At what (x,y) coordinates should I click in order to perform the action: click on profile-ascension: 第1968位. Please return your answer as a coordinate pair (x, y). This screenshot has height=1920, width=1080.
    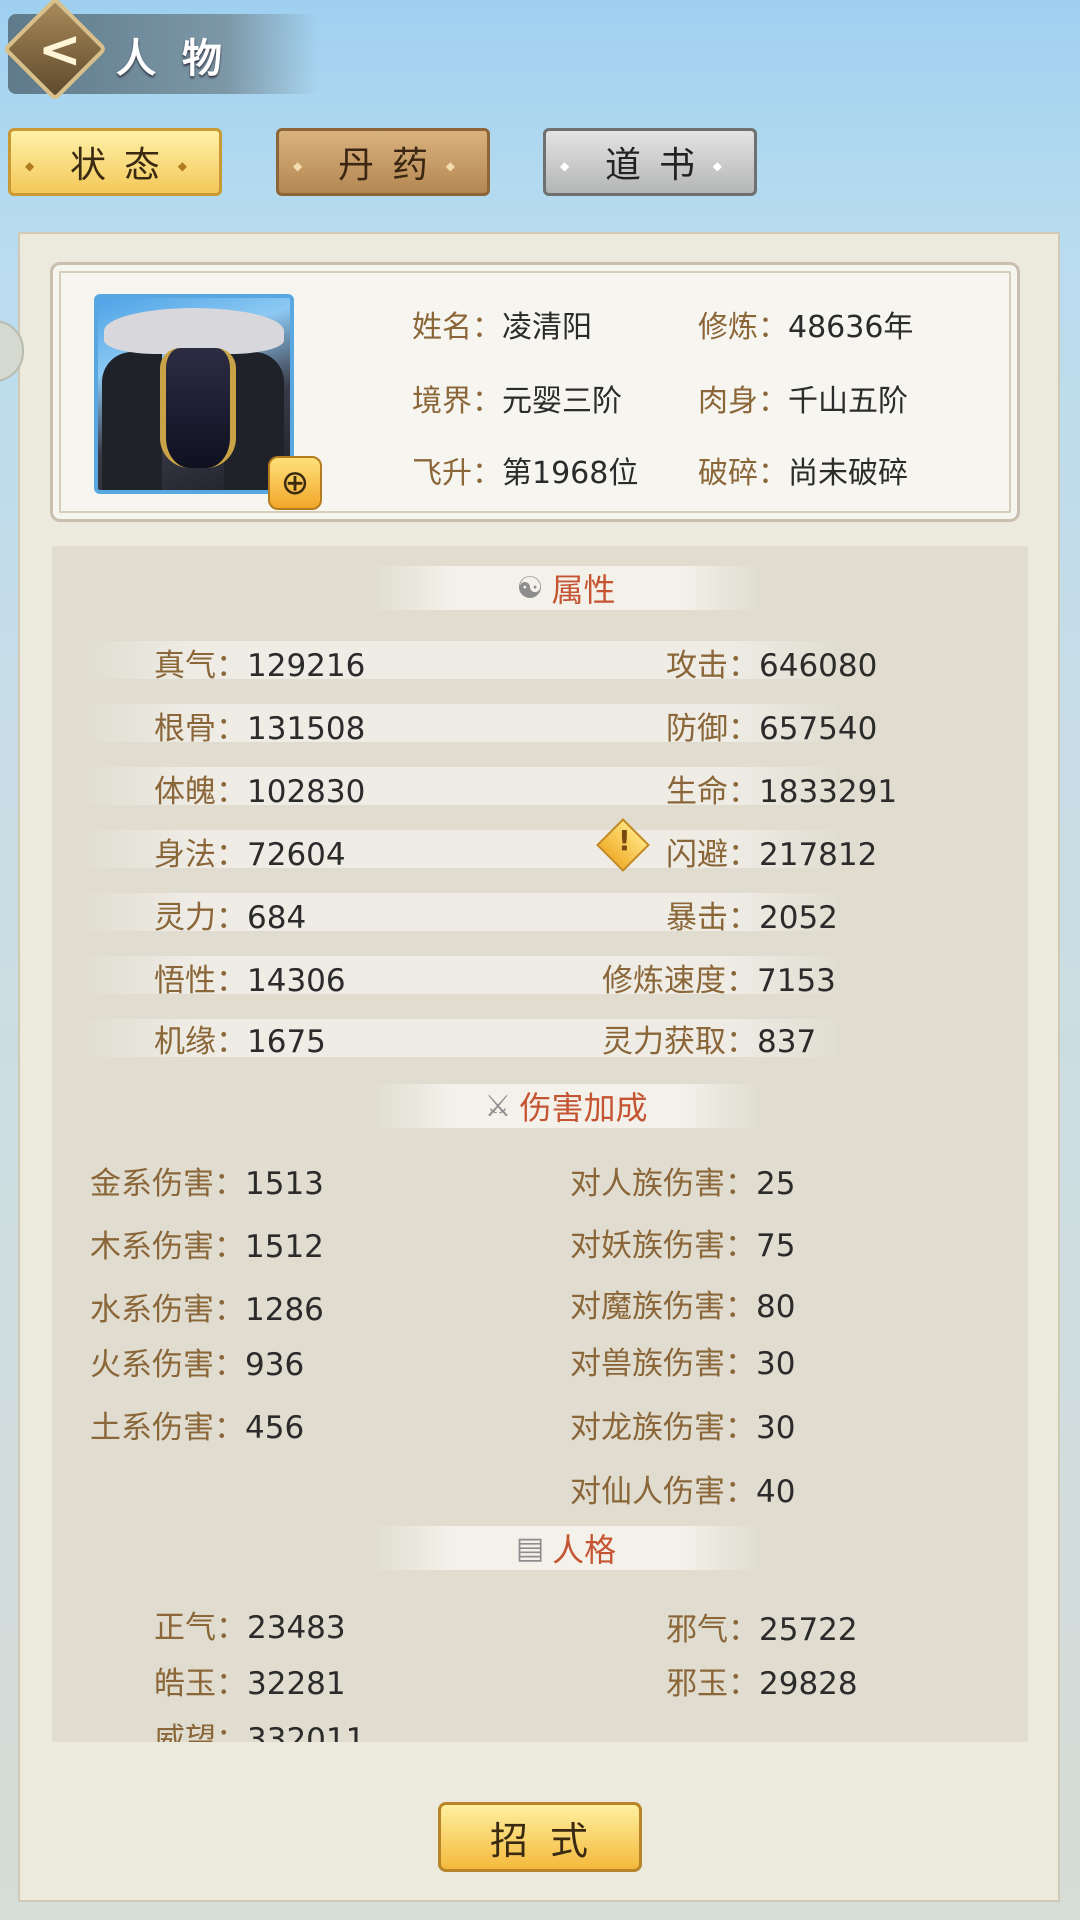
    Looking at the image, I should click on (570, 473).